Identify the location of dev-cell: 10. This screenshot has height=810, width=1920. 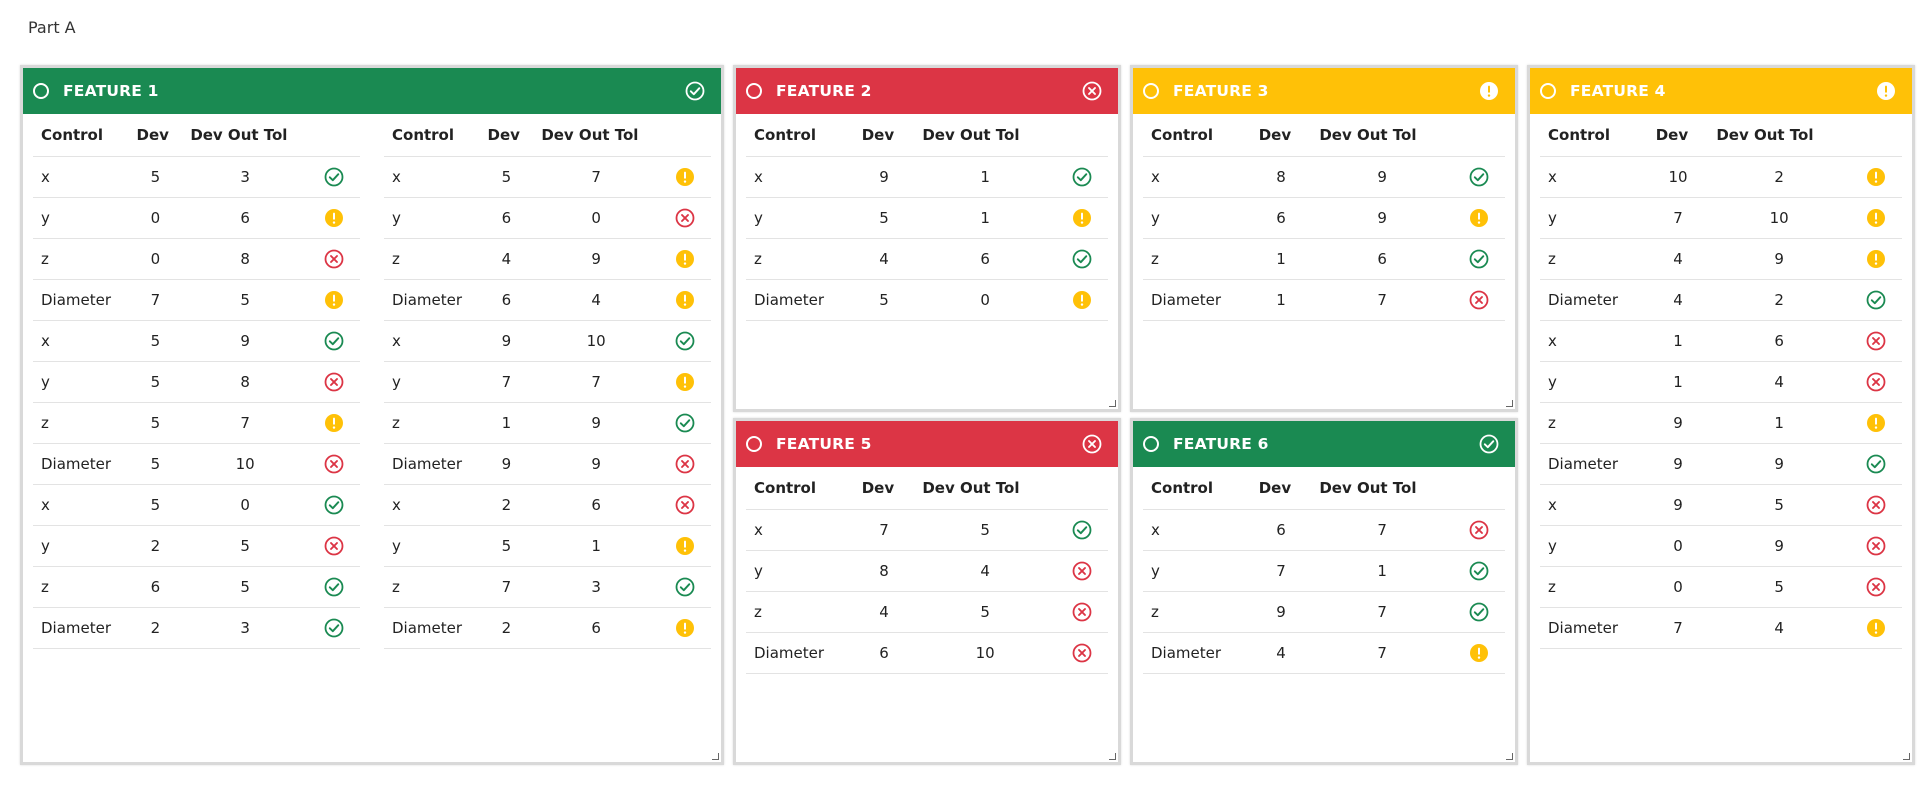
(1678, 177).